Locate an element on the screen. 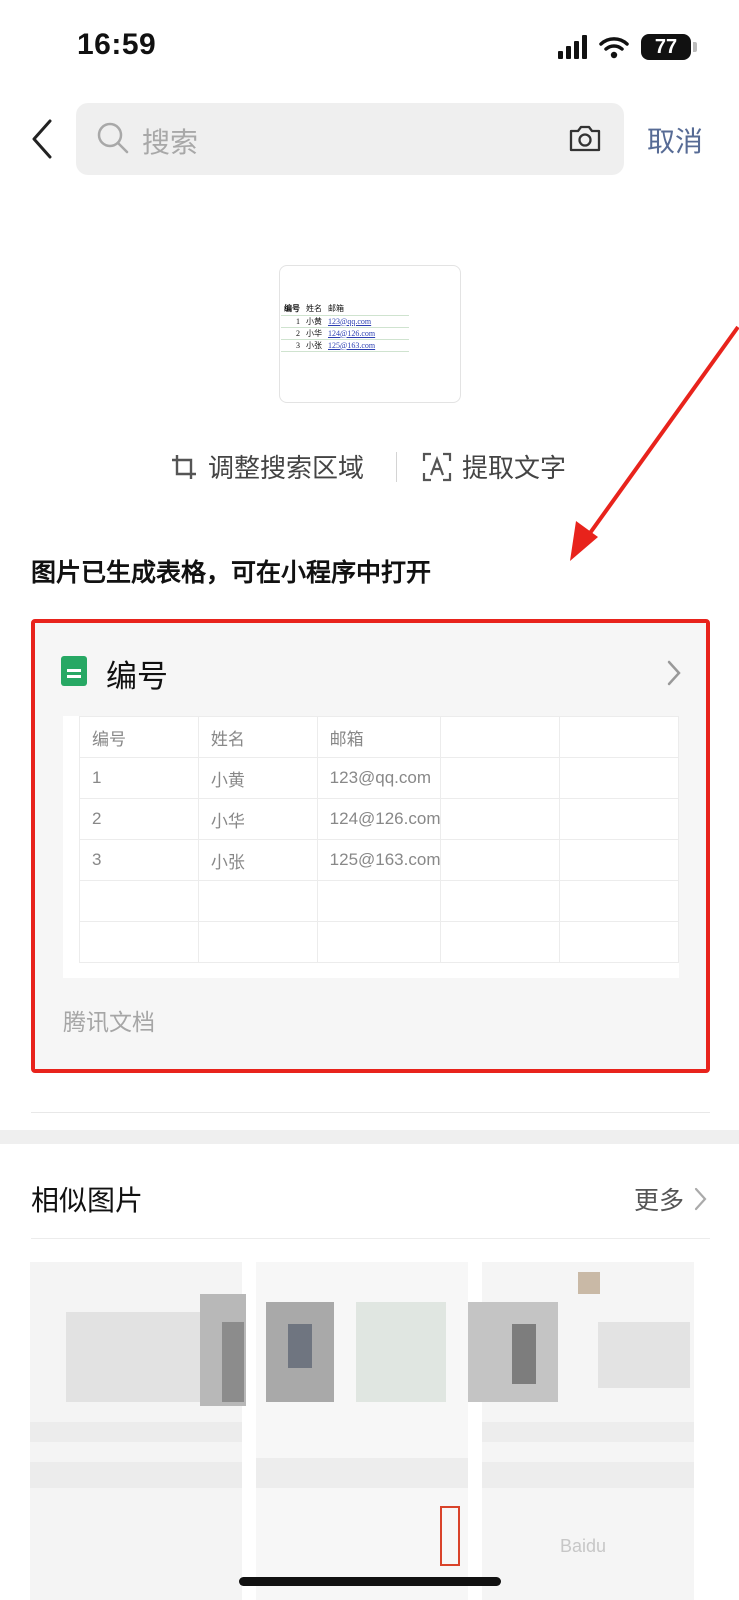 The height and width of the screenshot is (1600, 739). search-placeholder: 搜索 is located at coordinates (170, 142).